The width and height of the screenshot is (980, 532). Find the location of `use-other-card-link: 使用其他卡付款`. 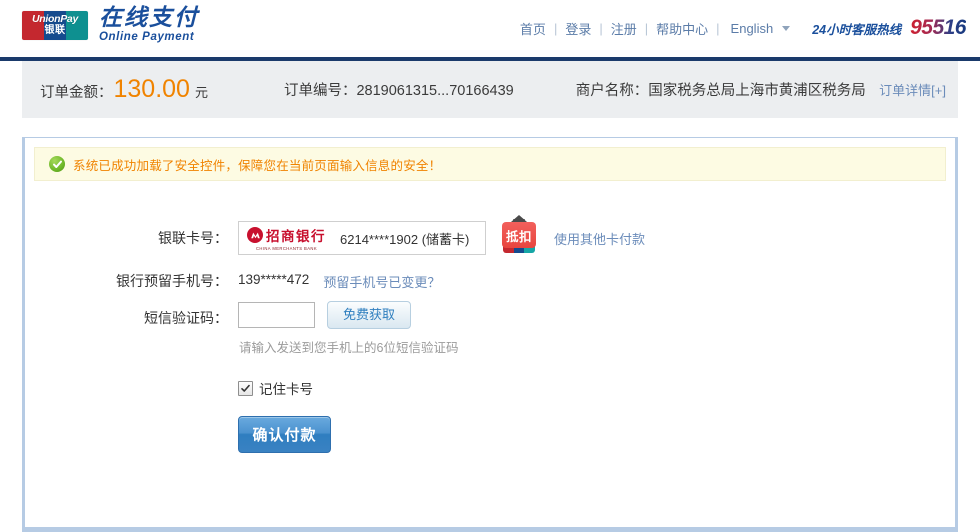

use-other-card-link: 使用其他卡付款 is located at coordinates (599, 238).